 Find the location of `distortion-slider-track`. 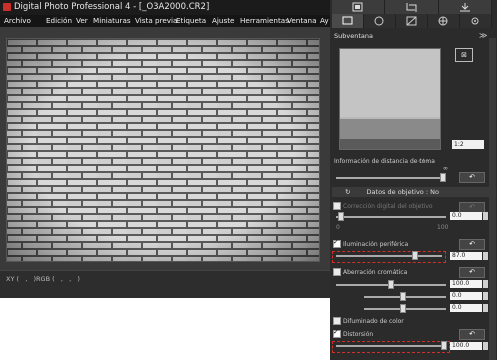

distortion-slider-track is located at coordinates (391, 346).